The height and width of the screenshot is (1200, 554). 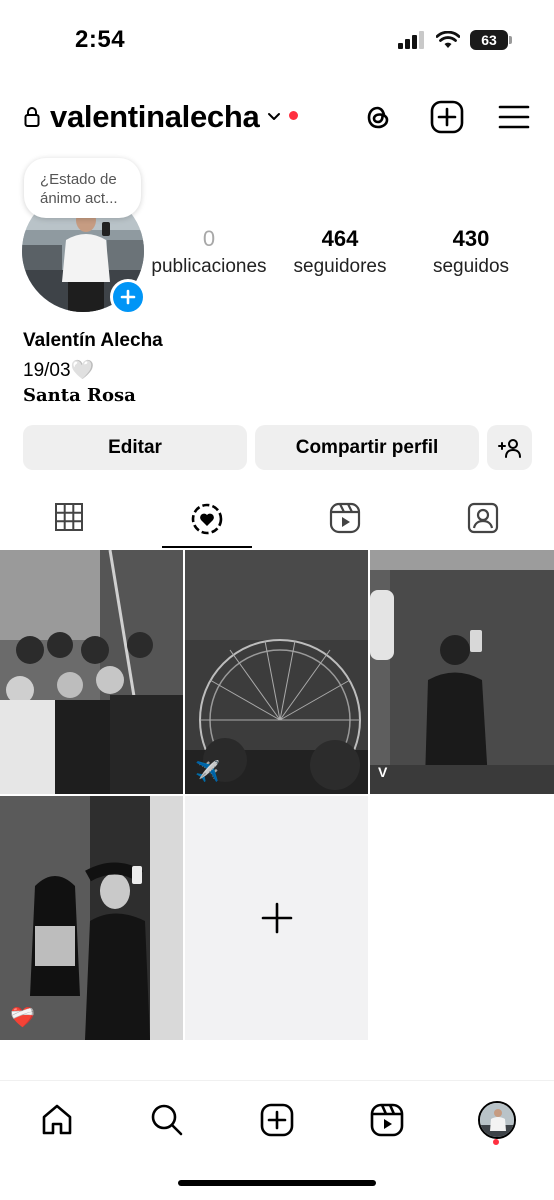 What do you see at coordinates (69, 517) in the screenshot?
I see `grid-icon` at bounding box center [69, 517].